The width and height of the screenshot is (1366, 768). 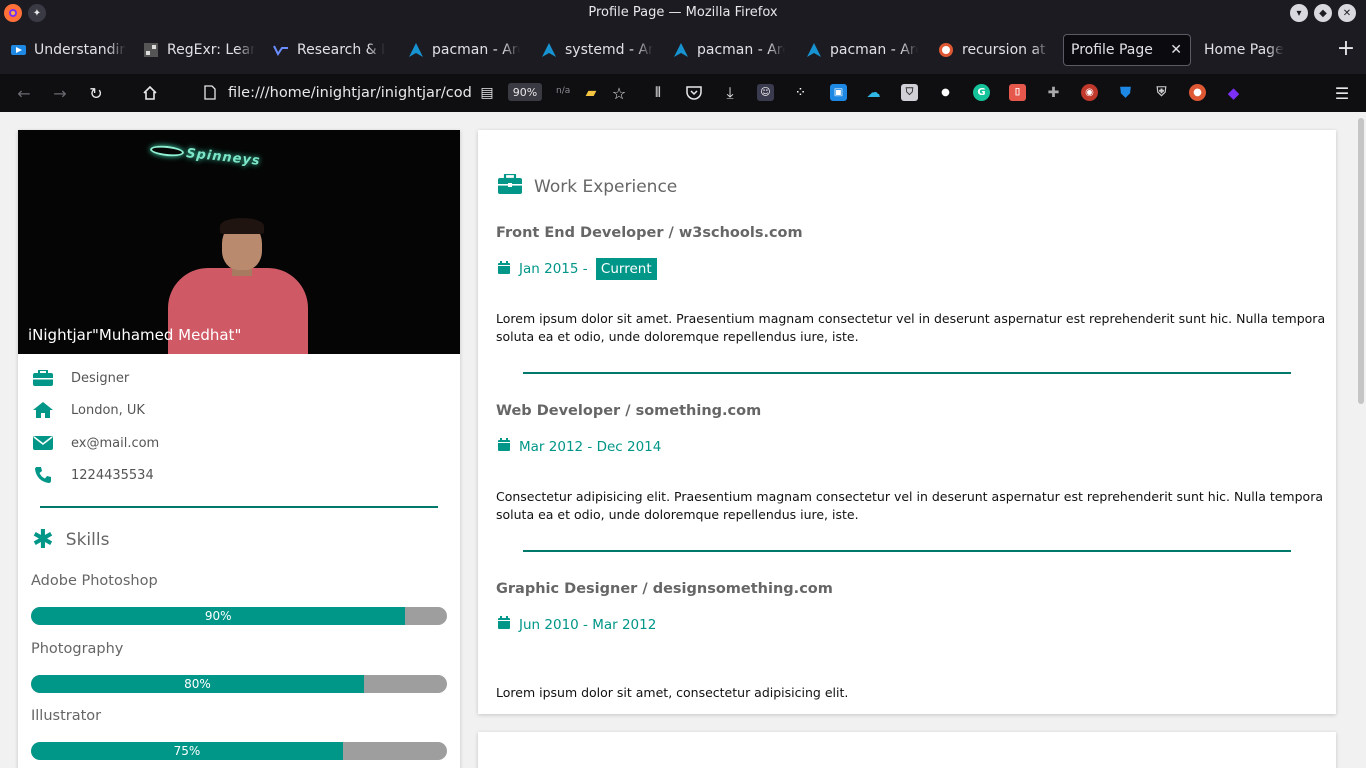 What do you see at coordinates (24, 93) in the screenshot?
I see `back-button: ←` at bounding box center [24, 93].